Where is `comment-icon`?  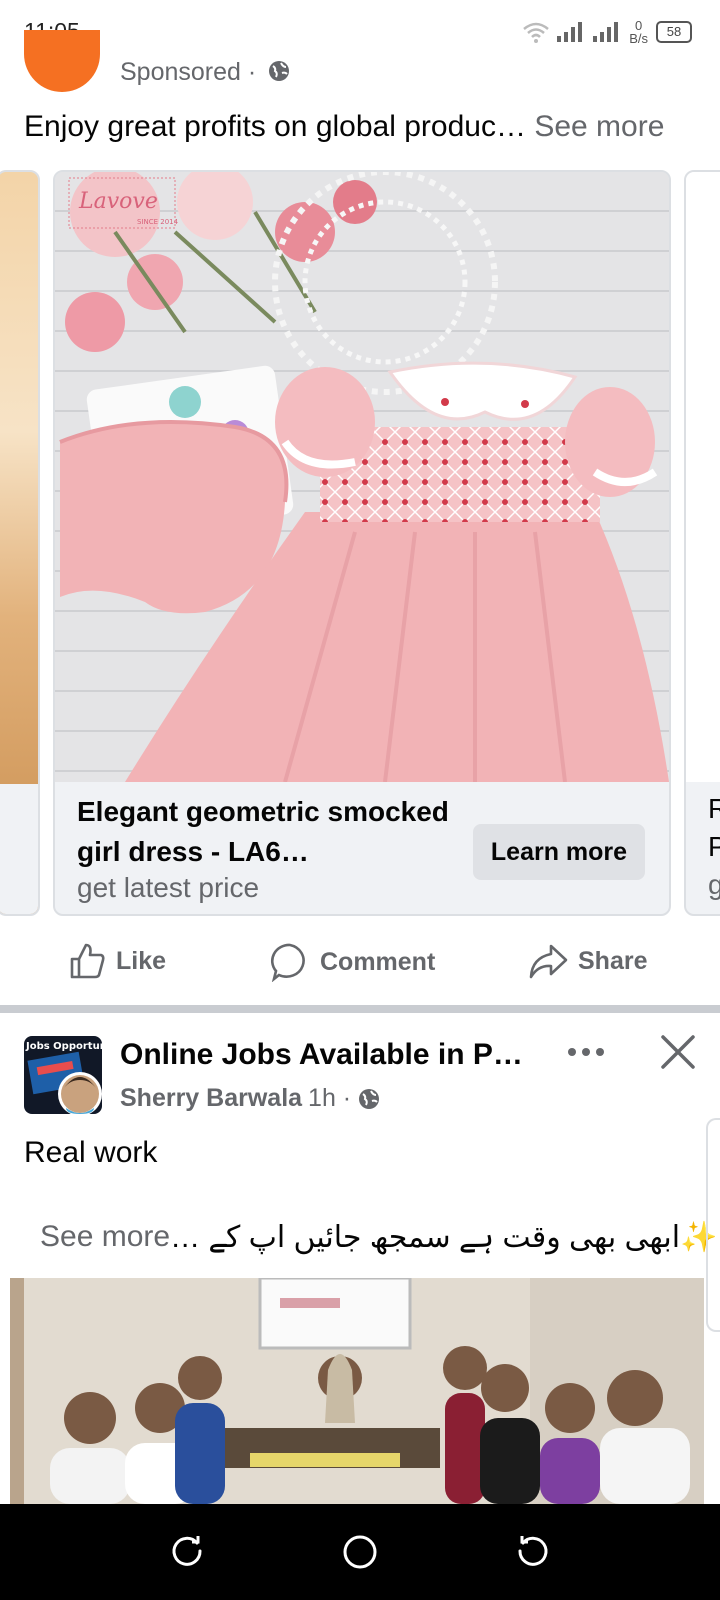 comment-icon is located at coordinates (288, 962).